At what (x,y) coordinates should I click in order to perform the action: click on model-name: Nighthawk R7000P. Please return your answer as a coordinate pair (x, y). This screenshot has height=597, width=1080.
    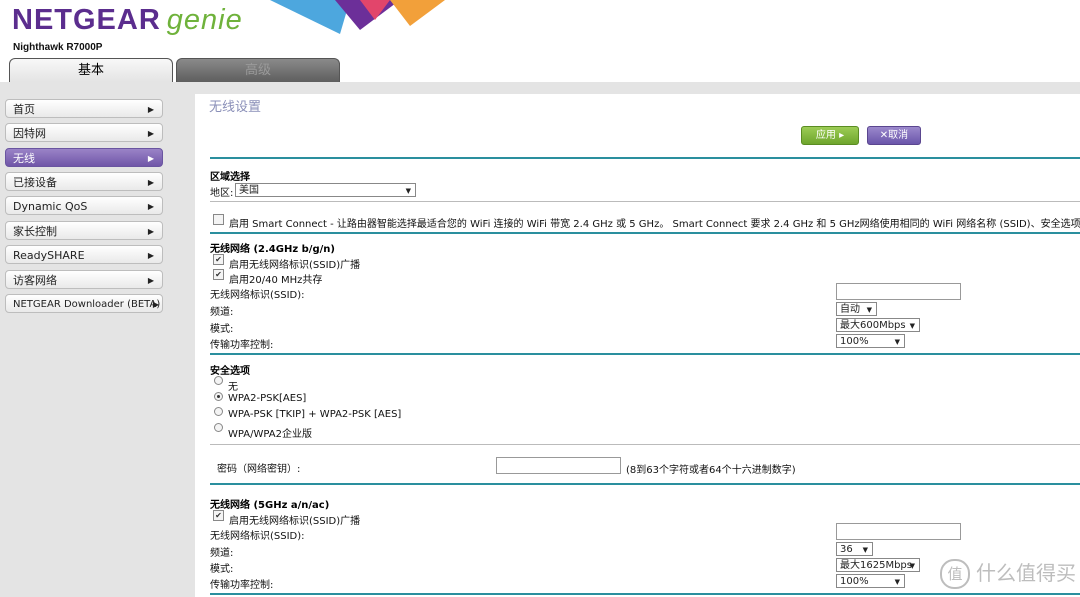
    Looking at the image, I should click on (58, 47).